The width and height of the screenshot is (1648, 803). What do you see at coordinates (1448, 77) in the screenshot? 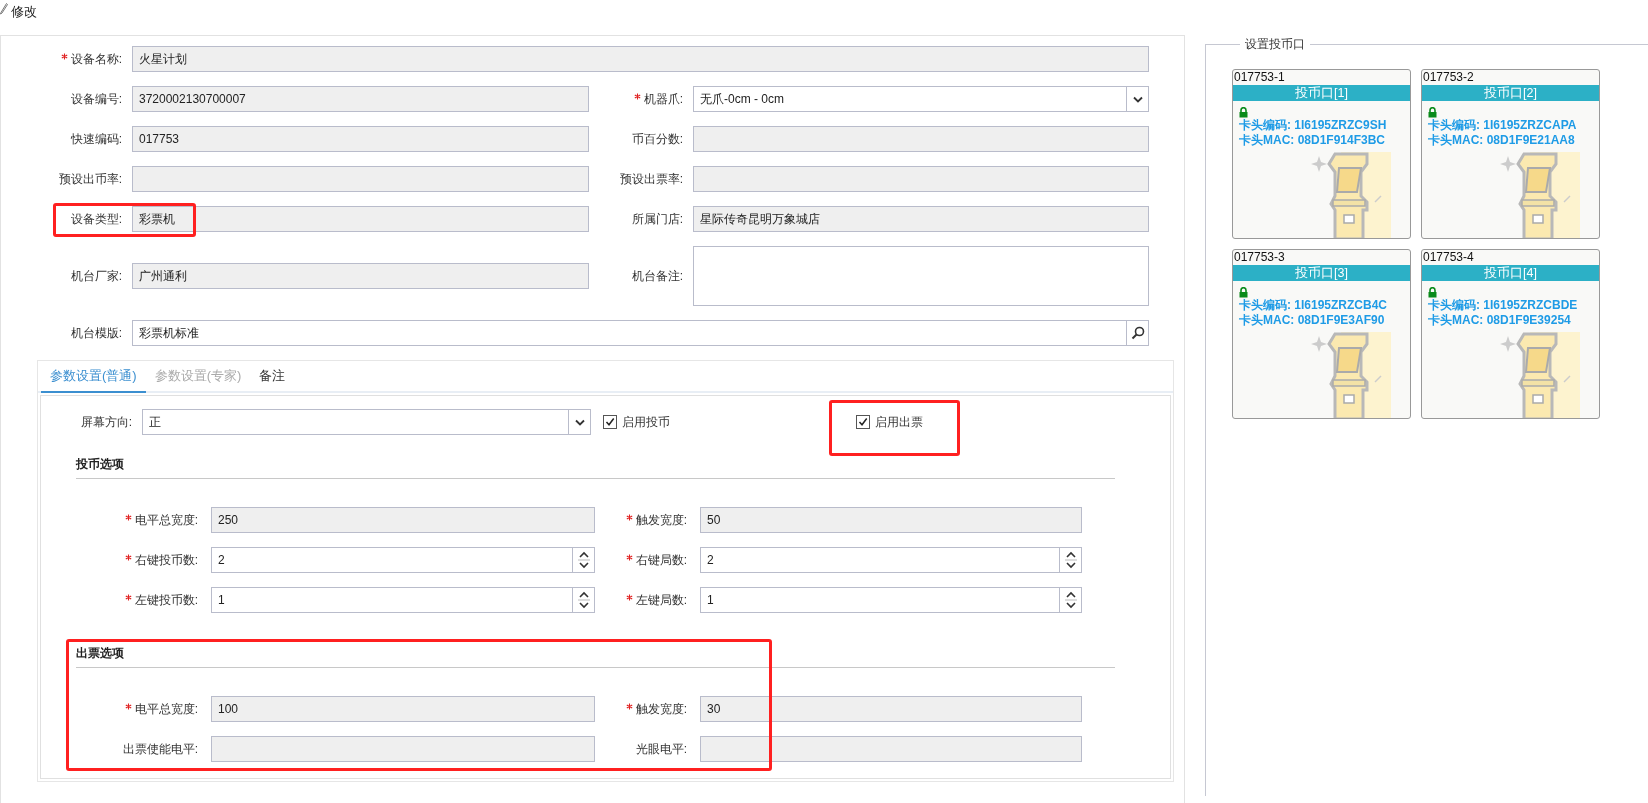
I see `port-id: 017753-2` at bounding box center [1448, 77].